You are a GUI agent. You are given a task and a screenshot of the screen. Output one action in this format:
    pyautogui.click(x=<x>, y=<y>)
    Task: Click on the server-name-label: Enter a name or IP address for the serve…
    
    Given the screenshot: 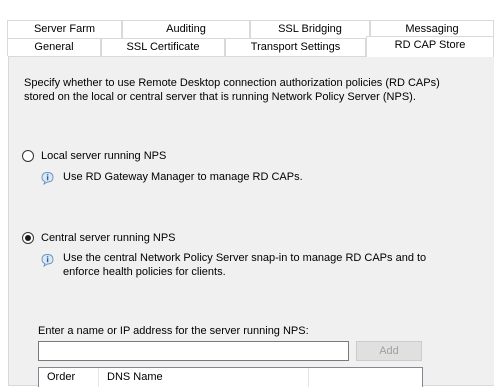 What is the action you would take?
    pyautogui.click(x=173, y=331)
    